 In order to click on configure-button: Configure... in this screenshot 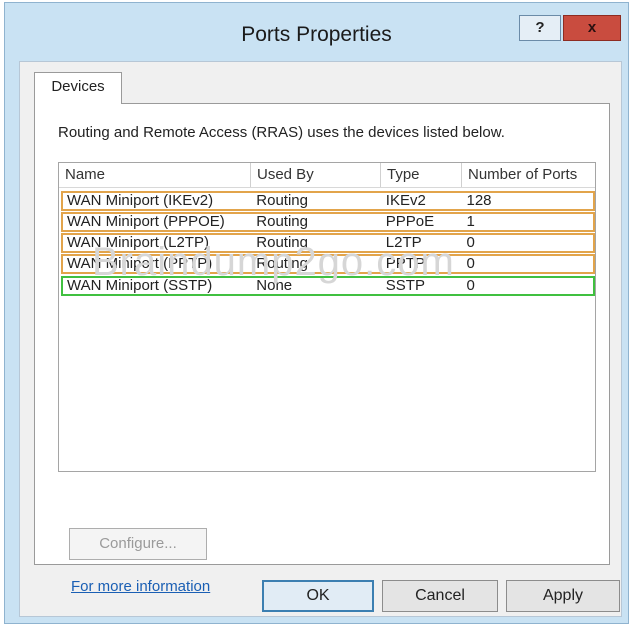, I will do `click(138, 544)`.